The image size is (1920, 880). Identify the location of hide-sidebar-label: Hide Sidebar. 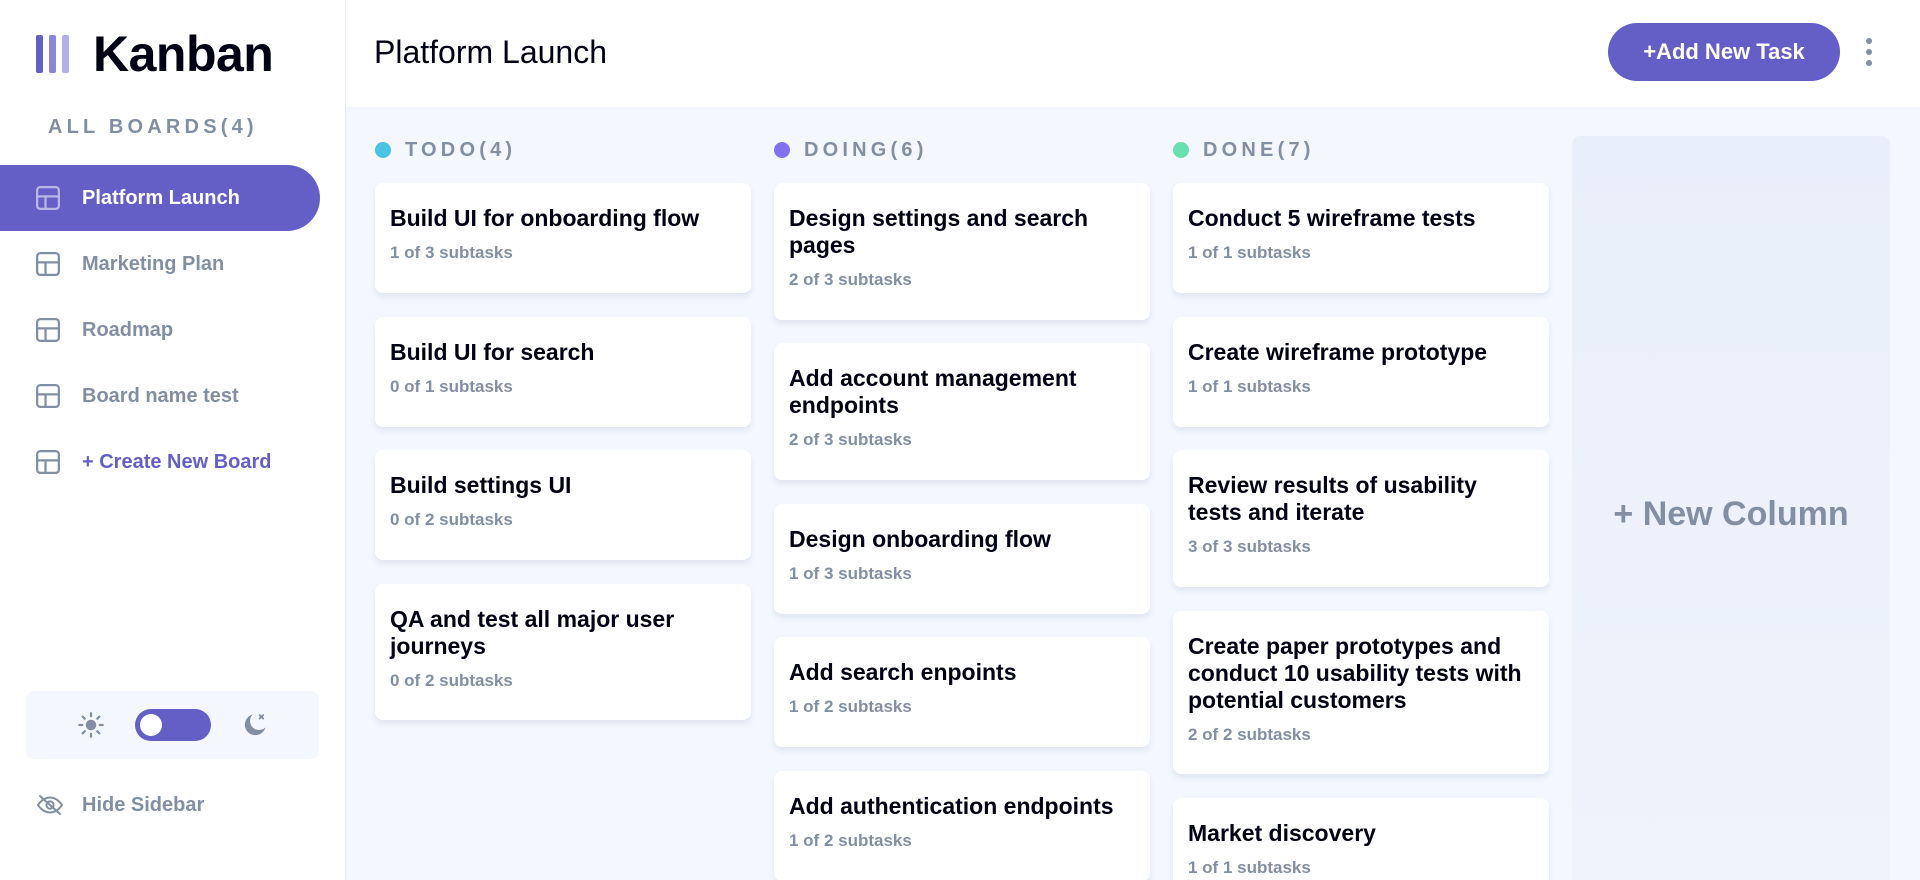
(143, 804).